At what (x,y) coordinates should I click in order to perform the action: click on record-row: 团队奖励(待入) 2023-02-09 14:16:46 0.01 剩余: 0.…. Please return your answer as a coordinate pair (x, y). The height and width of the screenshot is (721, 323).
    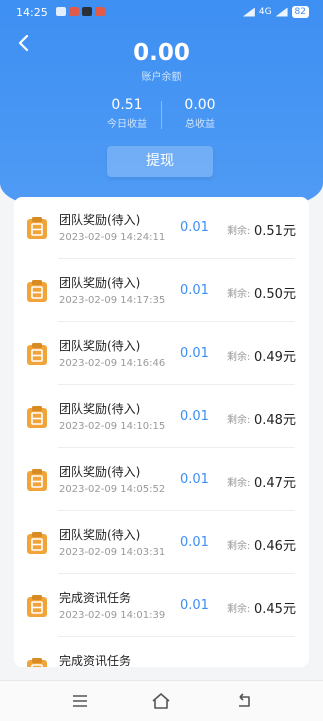
    Looking at the image, I should click on (161, 354).